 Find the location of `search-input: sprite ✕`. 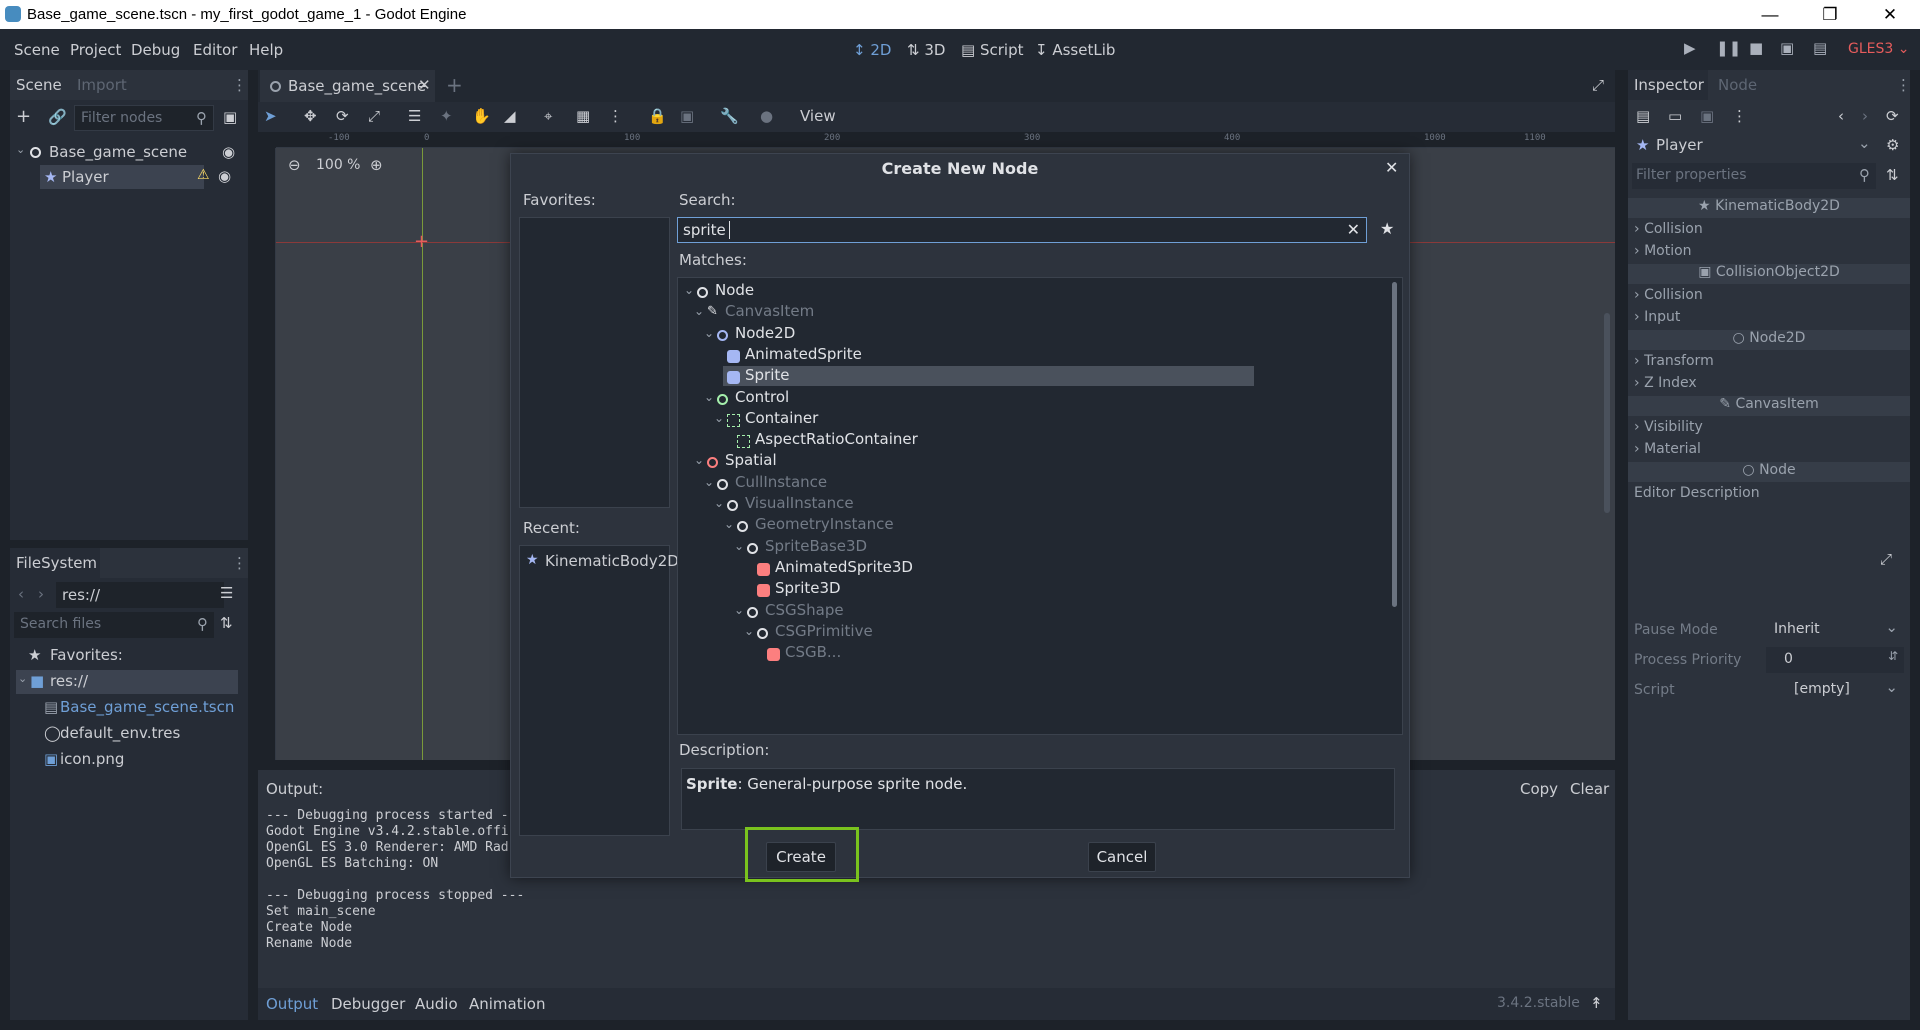

search-input: sprite ✕ is located at coordinates (1022, 230).